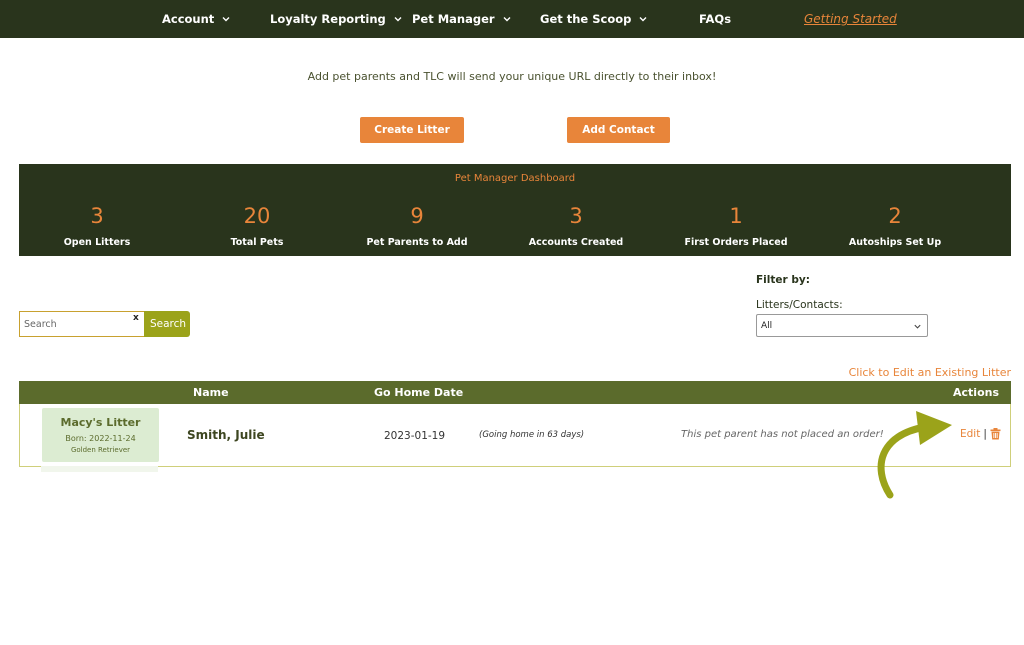 The image size is (1024, 645). I want to click on nav-pet-manager-label: Pet Manager, so click(453, 19).